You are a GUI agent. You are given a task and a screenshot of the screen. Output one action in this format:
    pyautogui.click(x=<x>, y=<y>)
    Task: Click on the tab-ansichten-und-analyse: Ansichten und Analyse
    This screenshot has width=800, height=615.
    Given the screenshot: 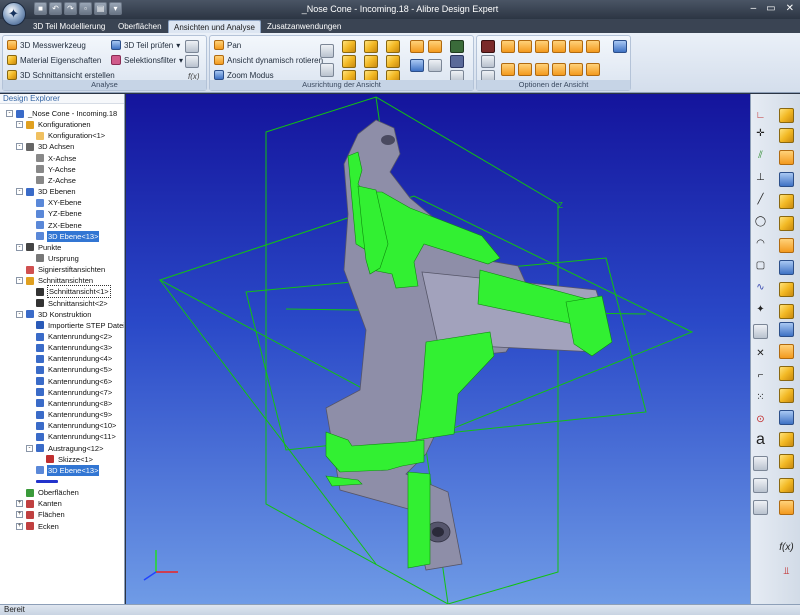 What is the action you would take?
    pyautogui.click(x=214, y=26)
    